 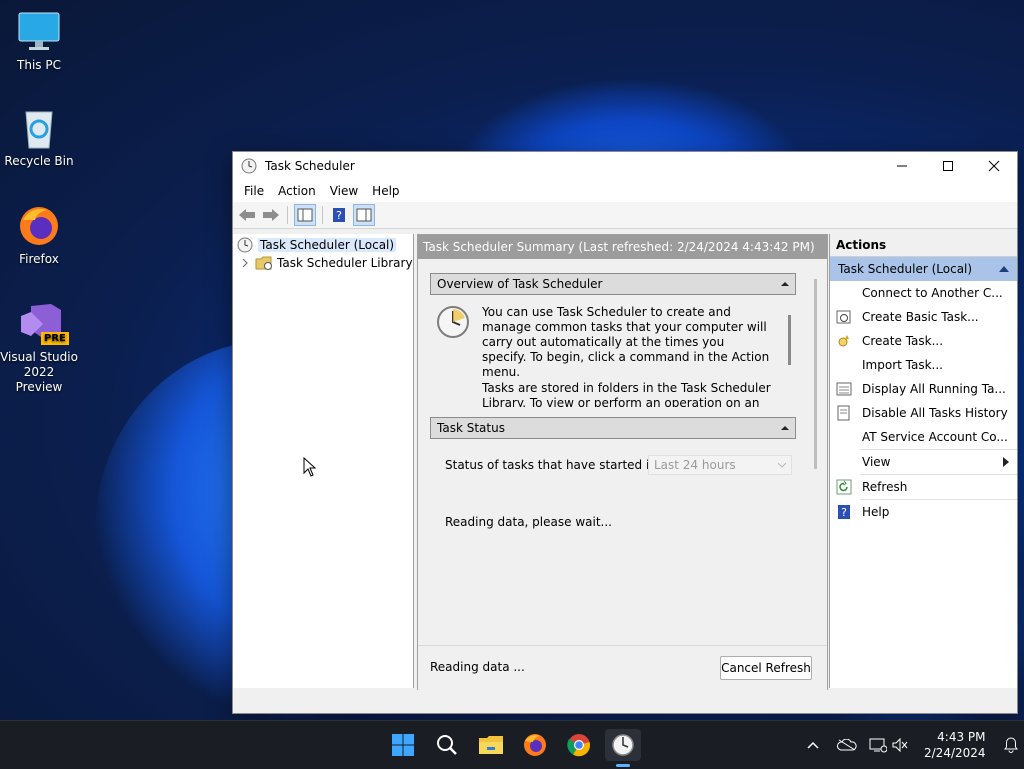 I want to click on show-hidden-icons-button, so click(x=813, y=745).